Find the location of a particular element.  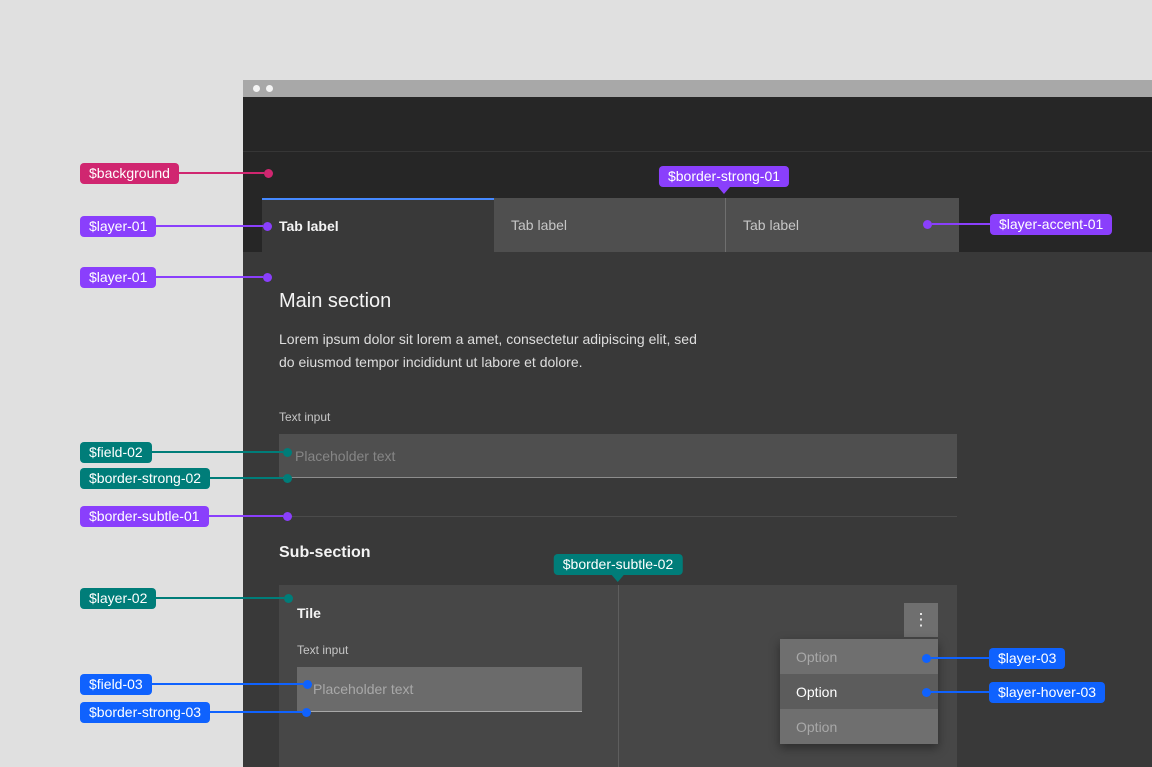

tab-1-selected: Tab label is located at coordinates (378, 225).